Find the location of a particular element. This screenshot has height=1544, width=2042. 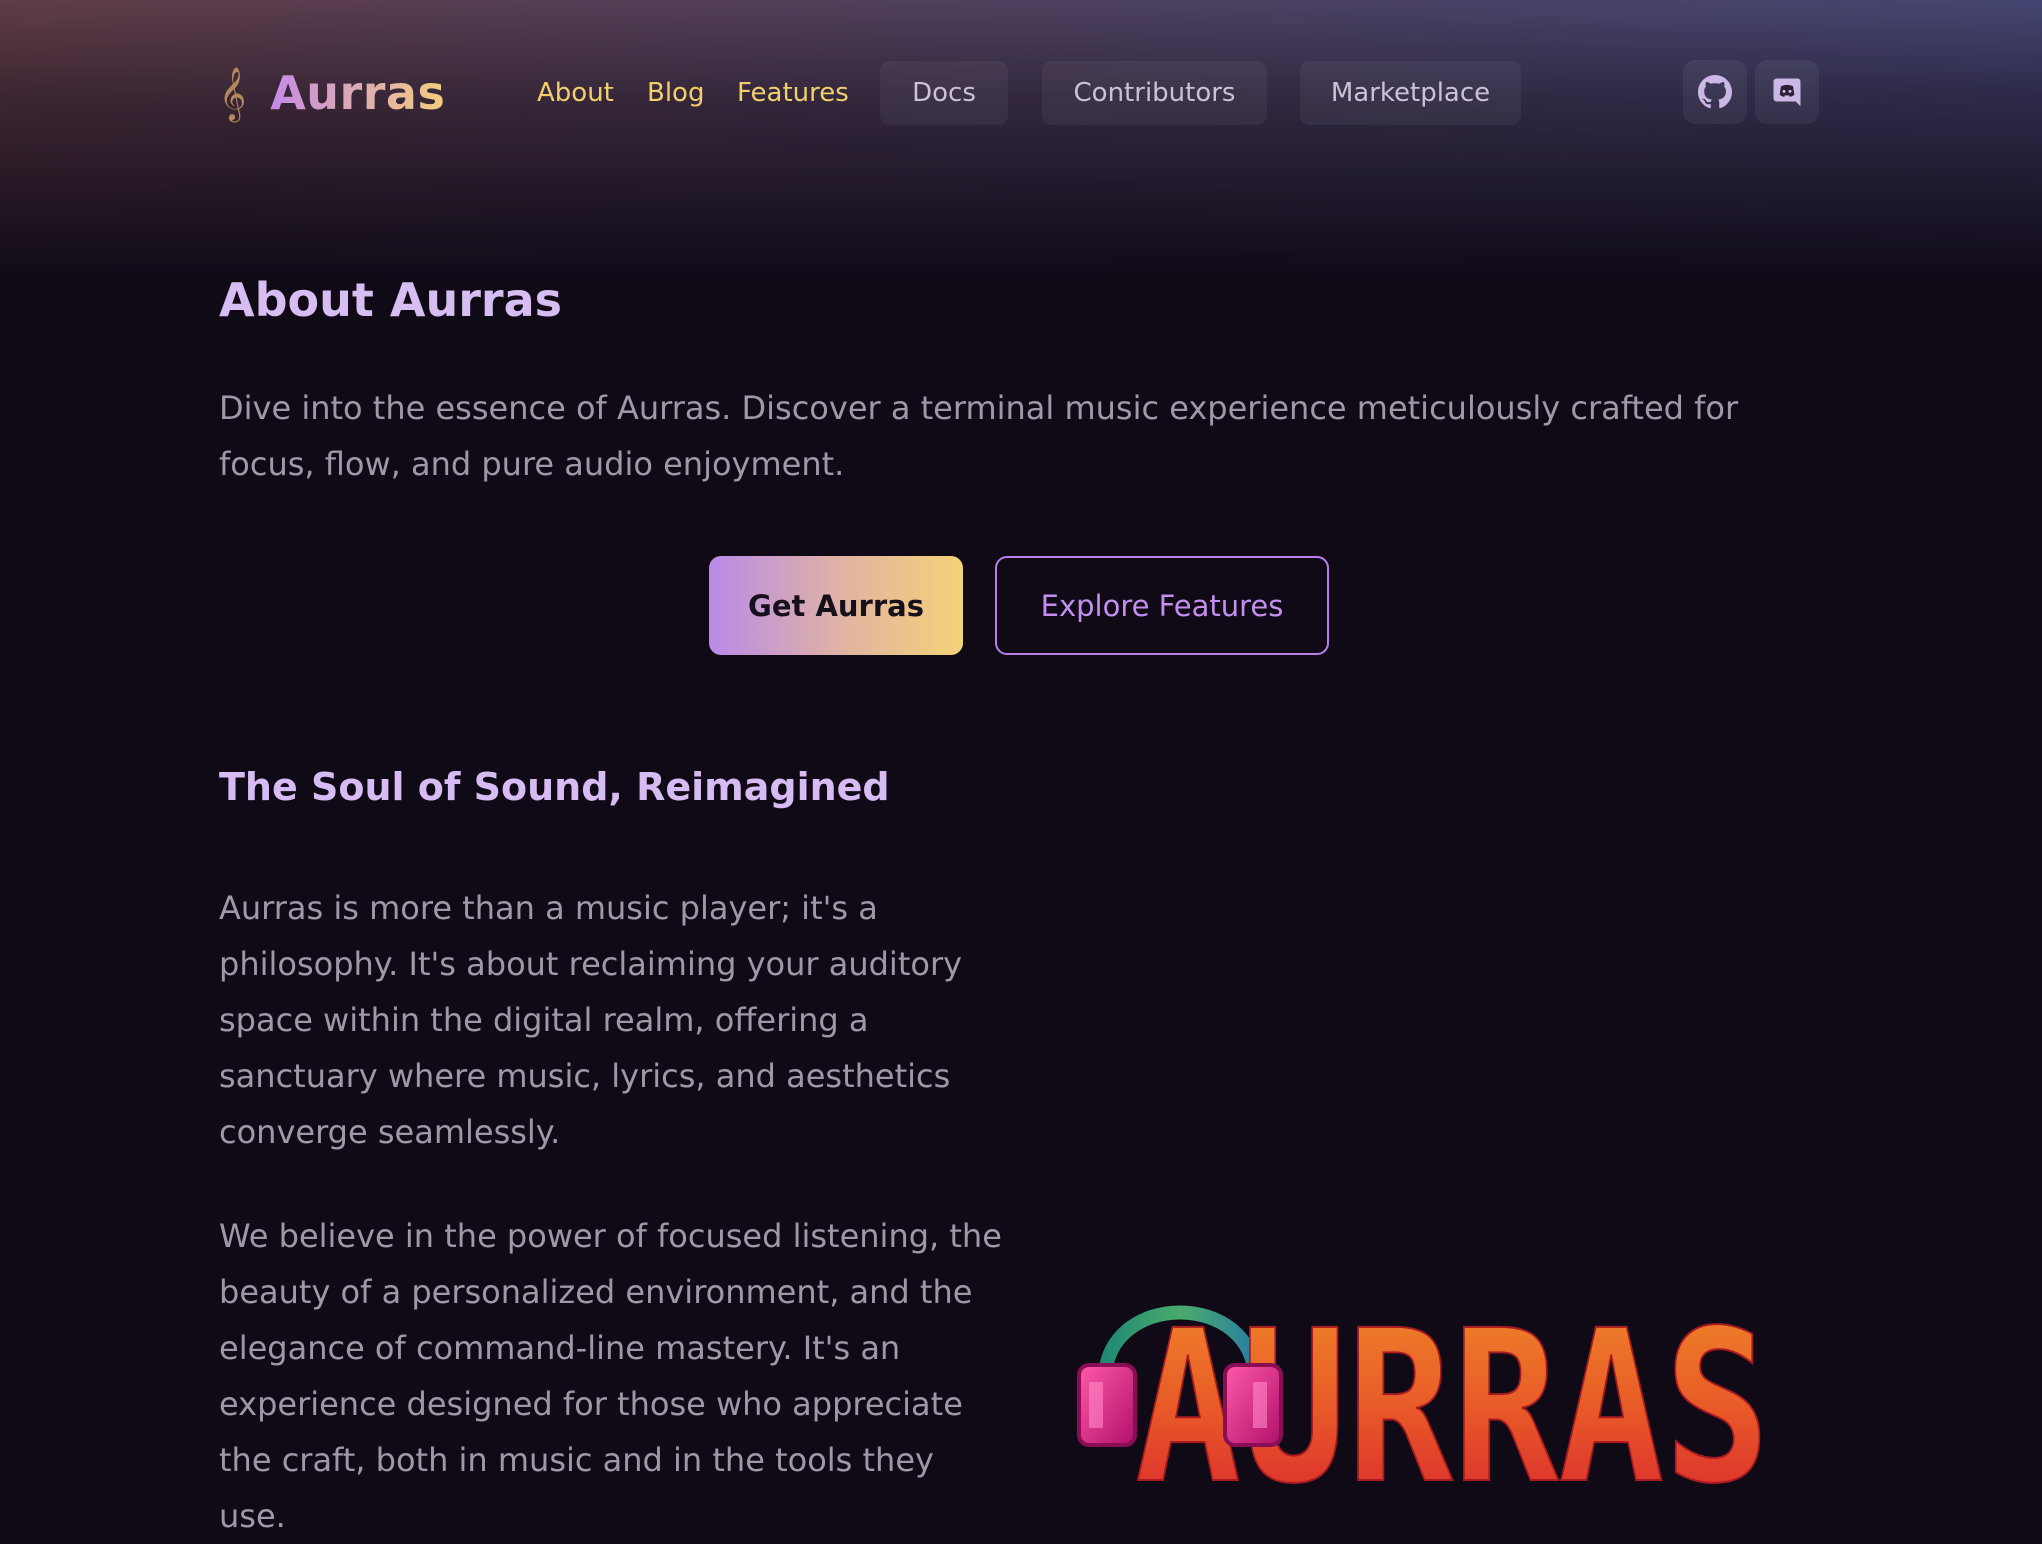

nav-pill-contributors: Contributors is located at coordinates (1154, 93).